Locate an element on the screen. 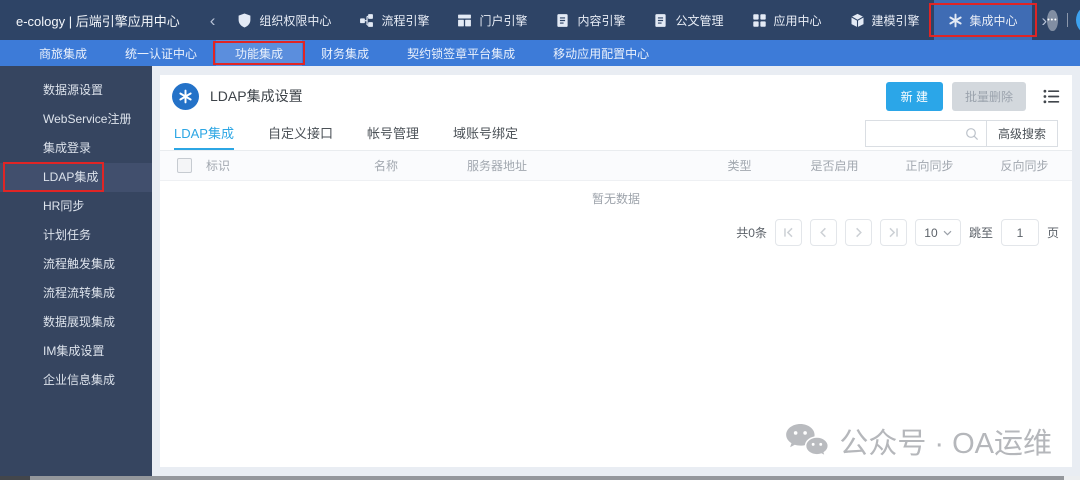 The width and height of the screenshot is (1080, 480). tab-domain-account-binding: 域账号绑定 is located at coordinates (485, 133).